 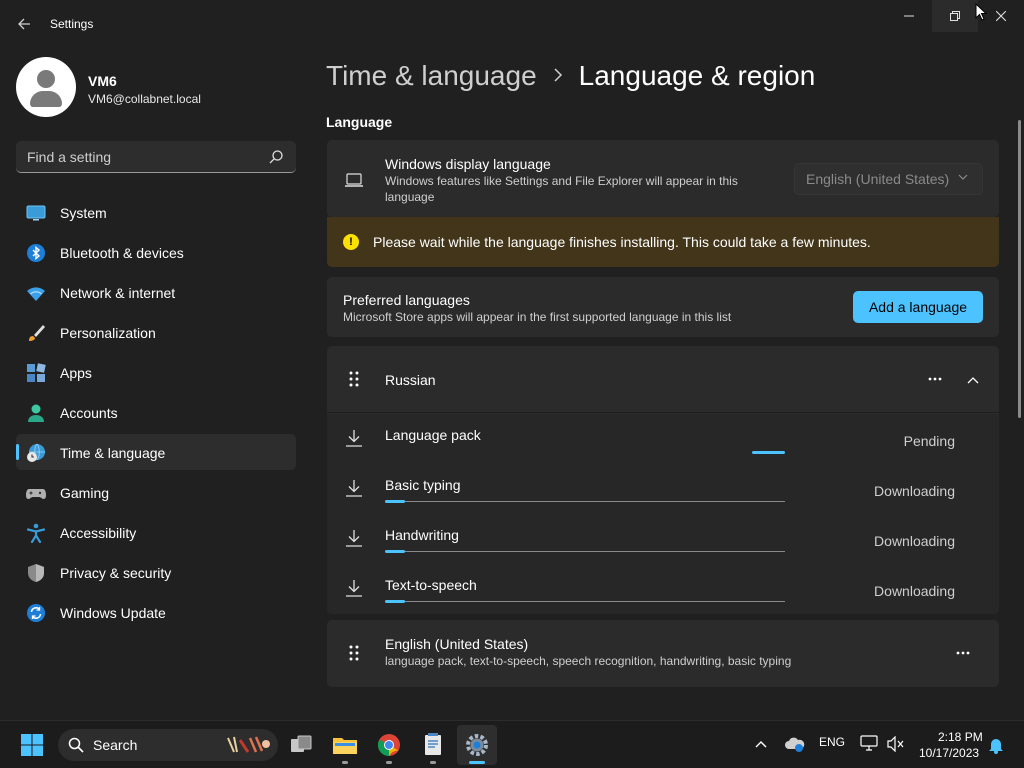 I want to click on profile-name: VM6, so click(x=102, y=81).